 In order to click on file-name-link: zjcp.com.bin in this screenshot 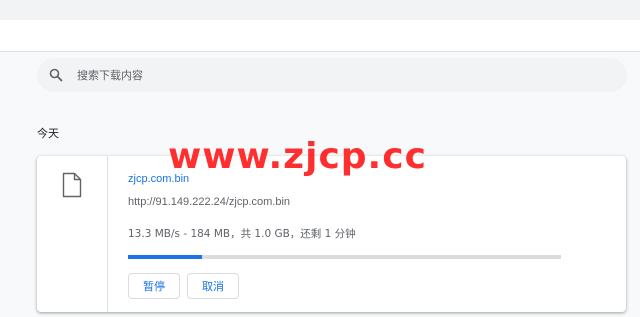, I will do `click(158, 179)`.